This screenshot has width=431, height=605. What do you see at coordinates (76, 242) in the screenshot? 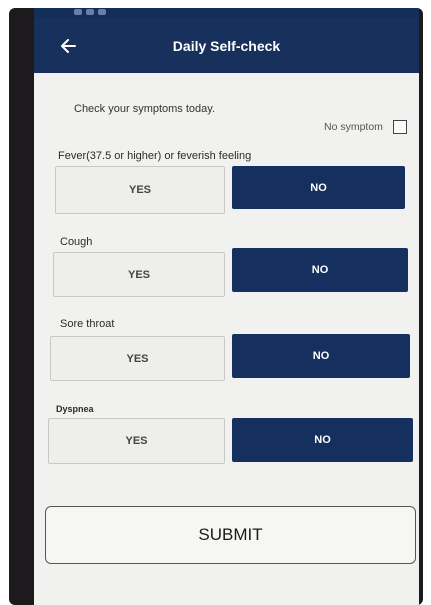
I see `question-cough-label: Cough` at bounding box center [76, 242].